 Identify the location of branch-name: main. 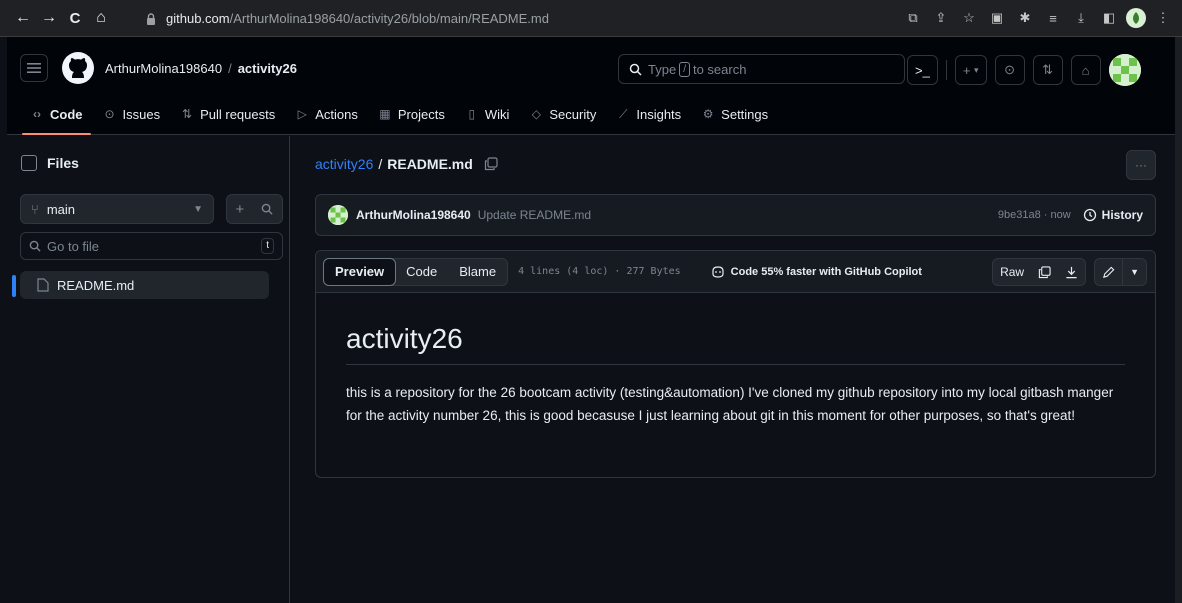
(60, 209).